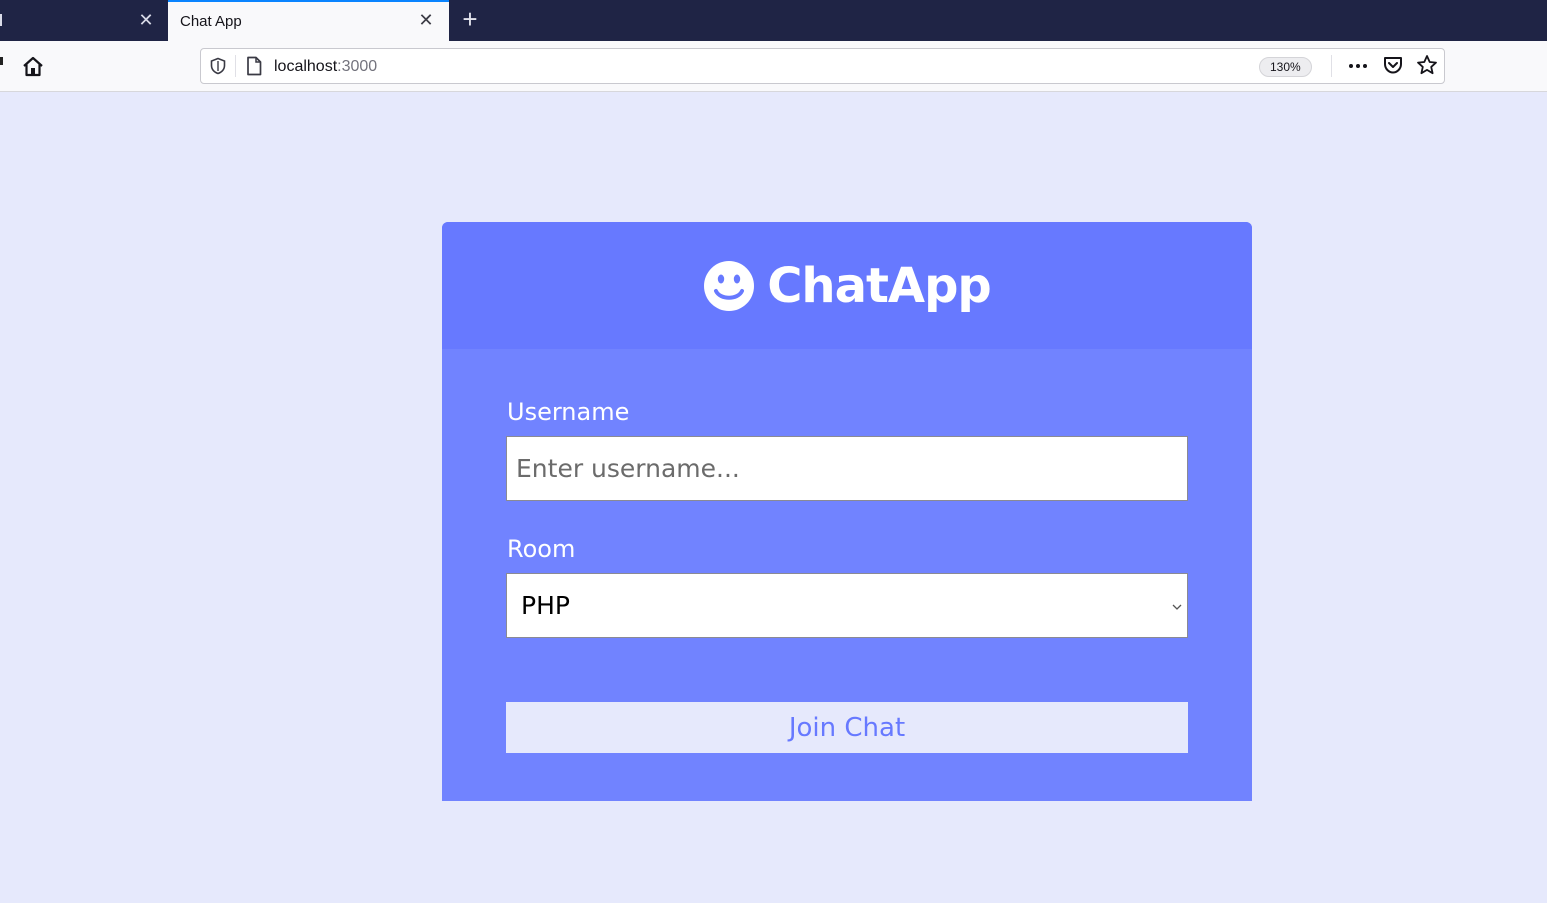 The height and width of the screenshot is (903, 1547). I want to click on url-text: localhost:3000, so click(325, 67).